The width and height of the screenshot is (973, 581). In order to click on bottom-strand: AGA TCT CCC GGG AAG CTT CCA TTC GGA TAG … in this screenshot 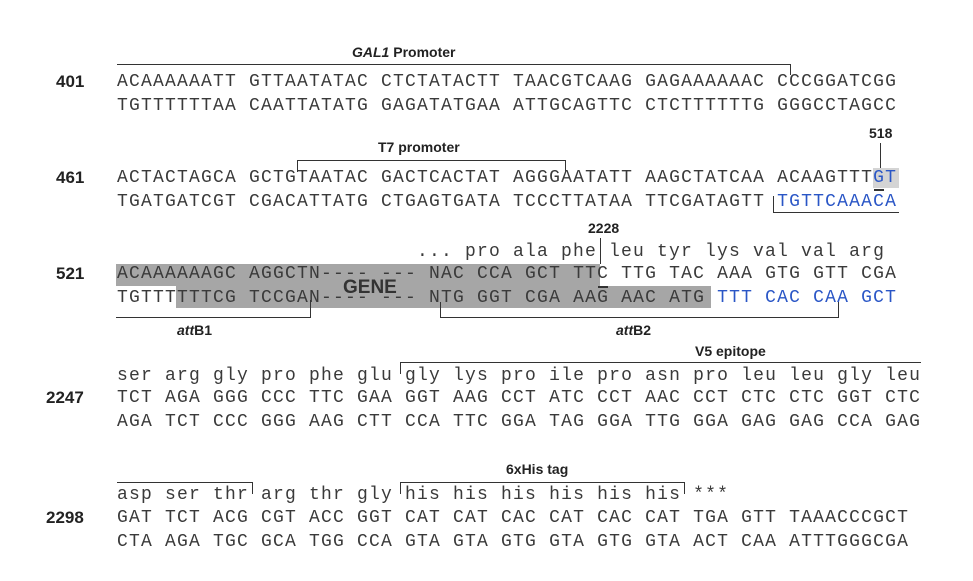, I will do `click(519, 422)`.